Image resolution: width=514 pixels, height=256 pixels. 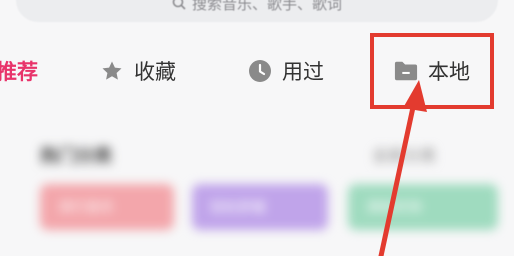 What do you see at coordinates (432, 71) in the screenshot?
I see `highlight-box` at bounding box center [432, 71].